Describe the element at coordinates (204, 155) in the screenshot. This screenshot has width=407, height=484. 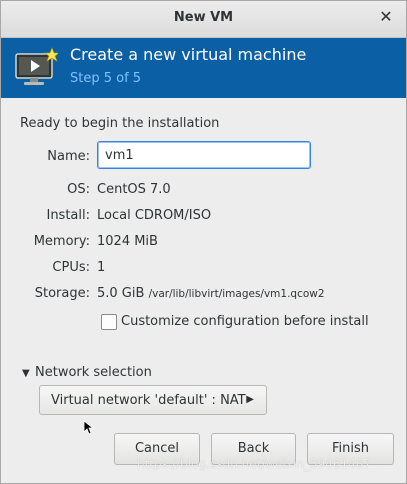
I see `name-field` at that location.